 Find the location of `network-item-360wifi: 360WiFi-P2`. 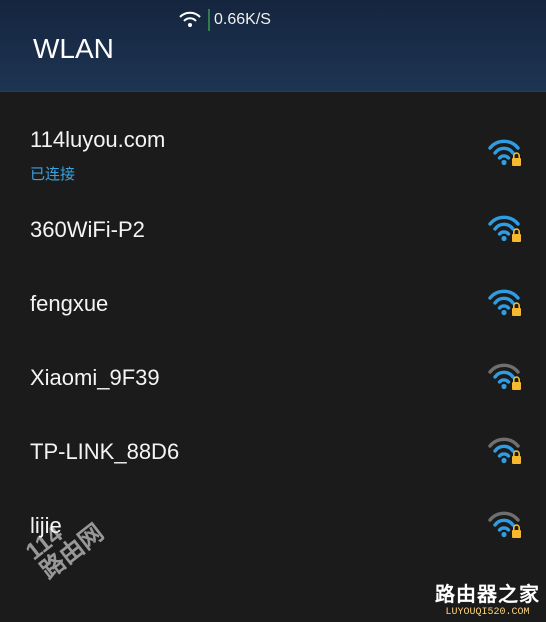

network-item-360wifi: 360WiFi-P2 is located at coordinates (273, 228).